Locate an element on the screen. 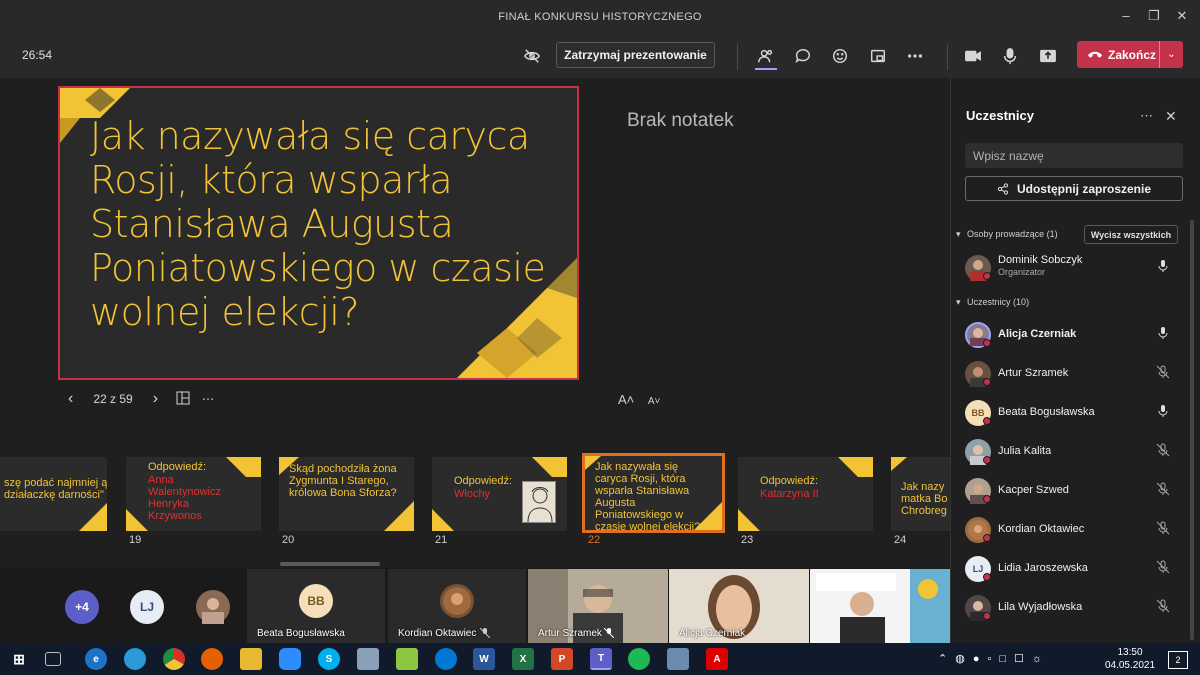  meeting-timer: 26:54 is located at coordinates (37, 55).